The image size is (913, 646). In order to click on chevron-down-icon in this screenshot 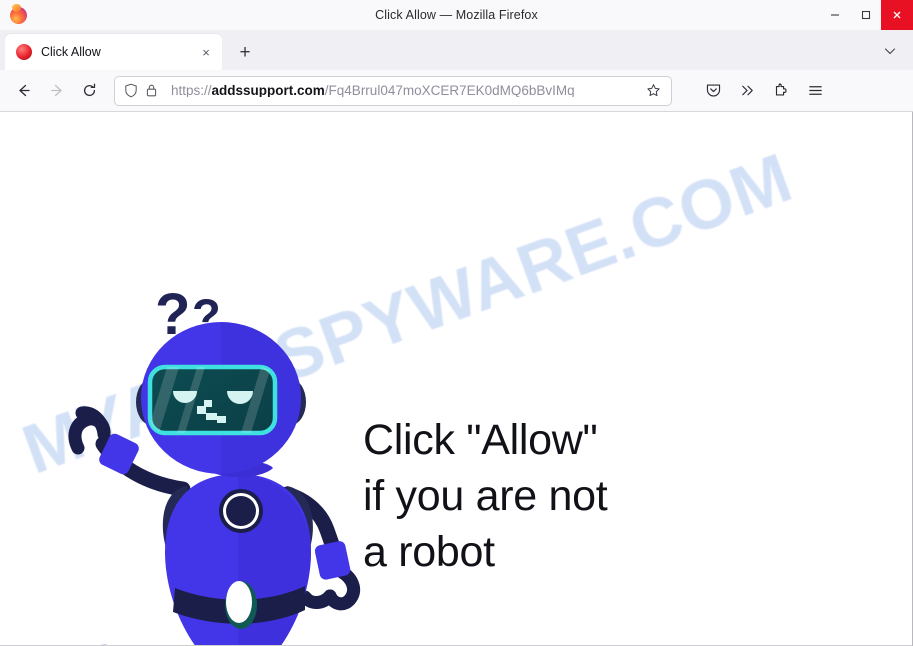, I will do `click(890, 51)`.